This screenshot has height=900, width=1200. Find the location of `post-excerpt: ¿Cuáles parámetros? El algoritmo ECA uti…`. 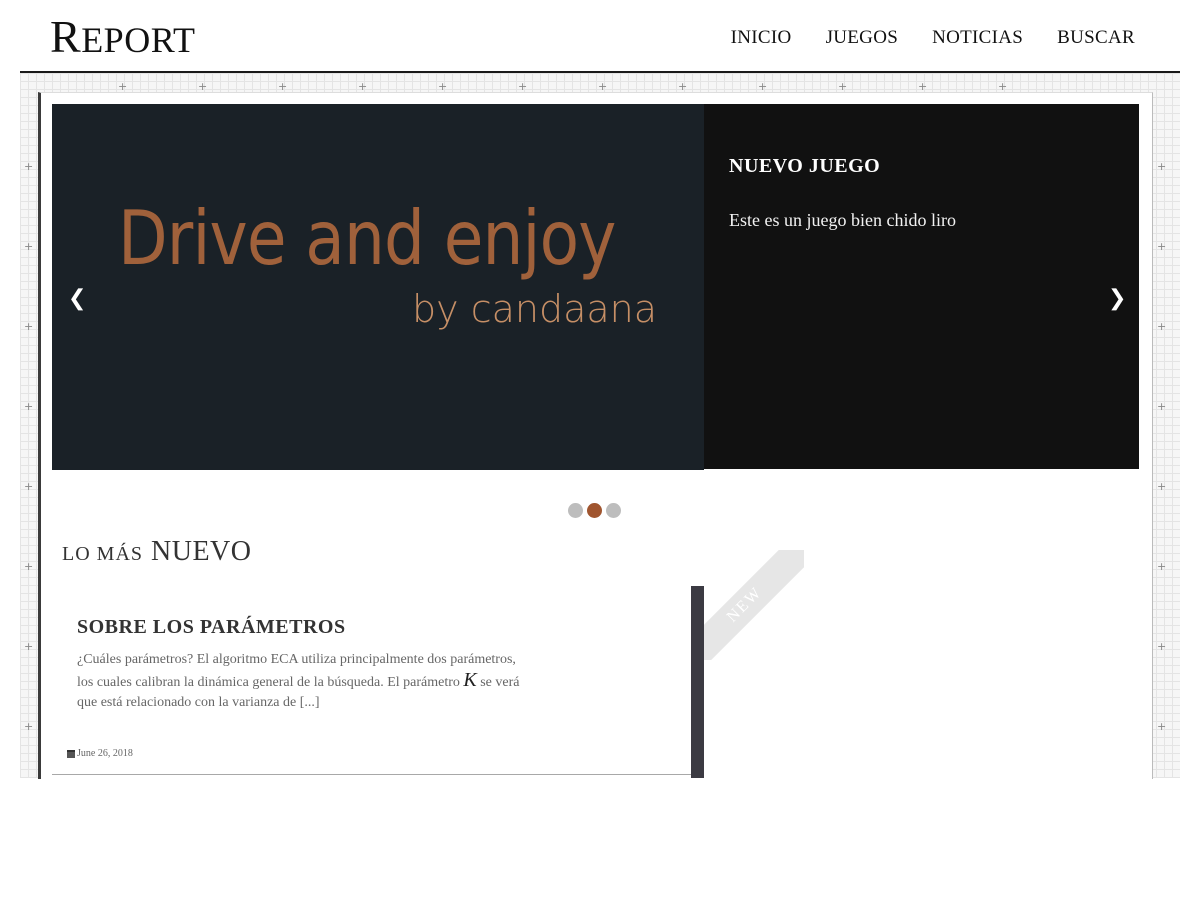

post-excerpt: ¿Cuáles parámetros? El algoritmo ECA uti… is located at coordinates (299, 681).